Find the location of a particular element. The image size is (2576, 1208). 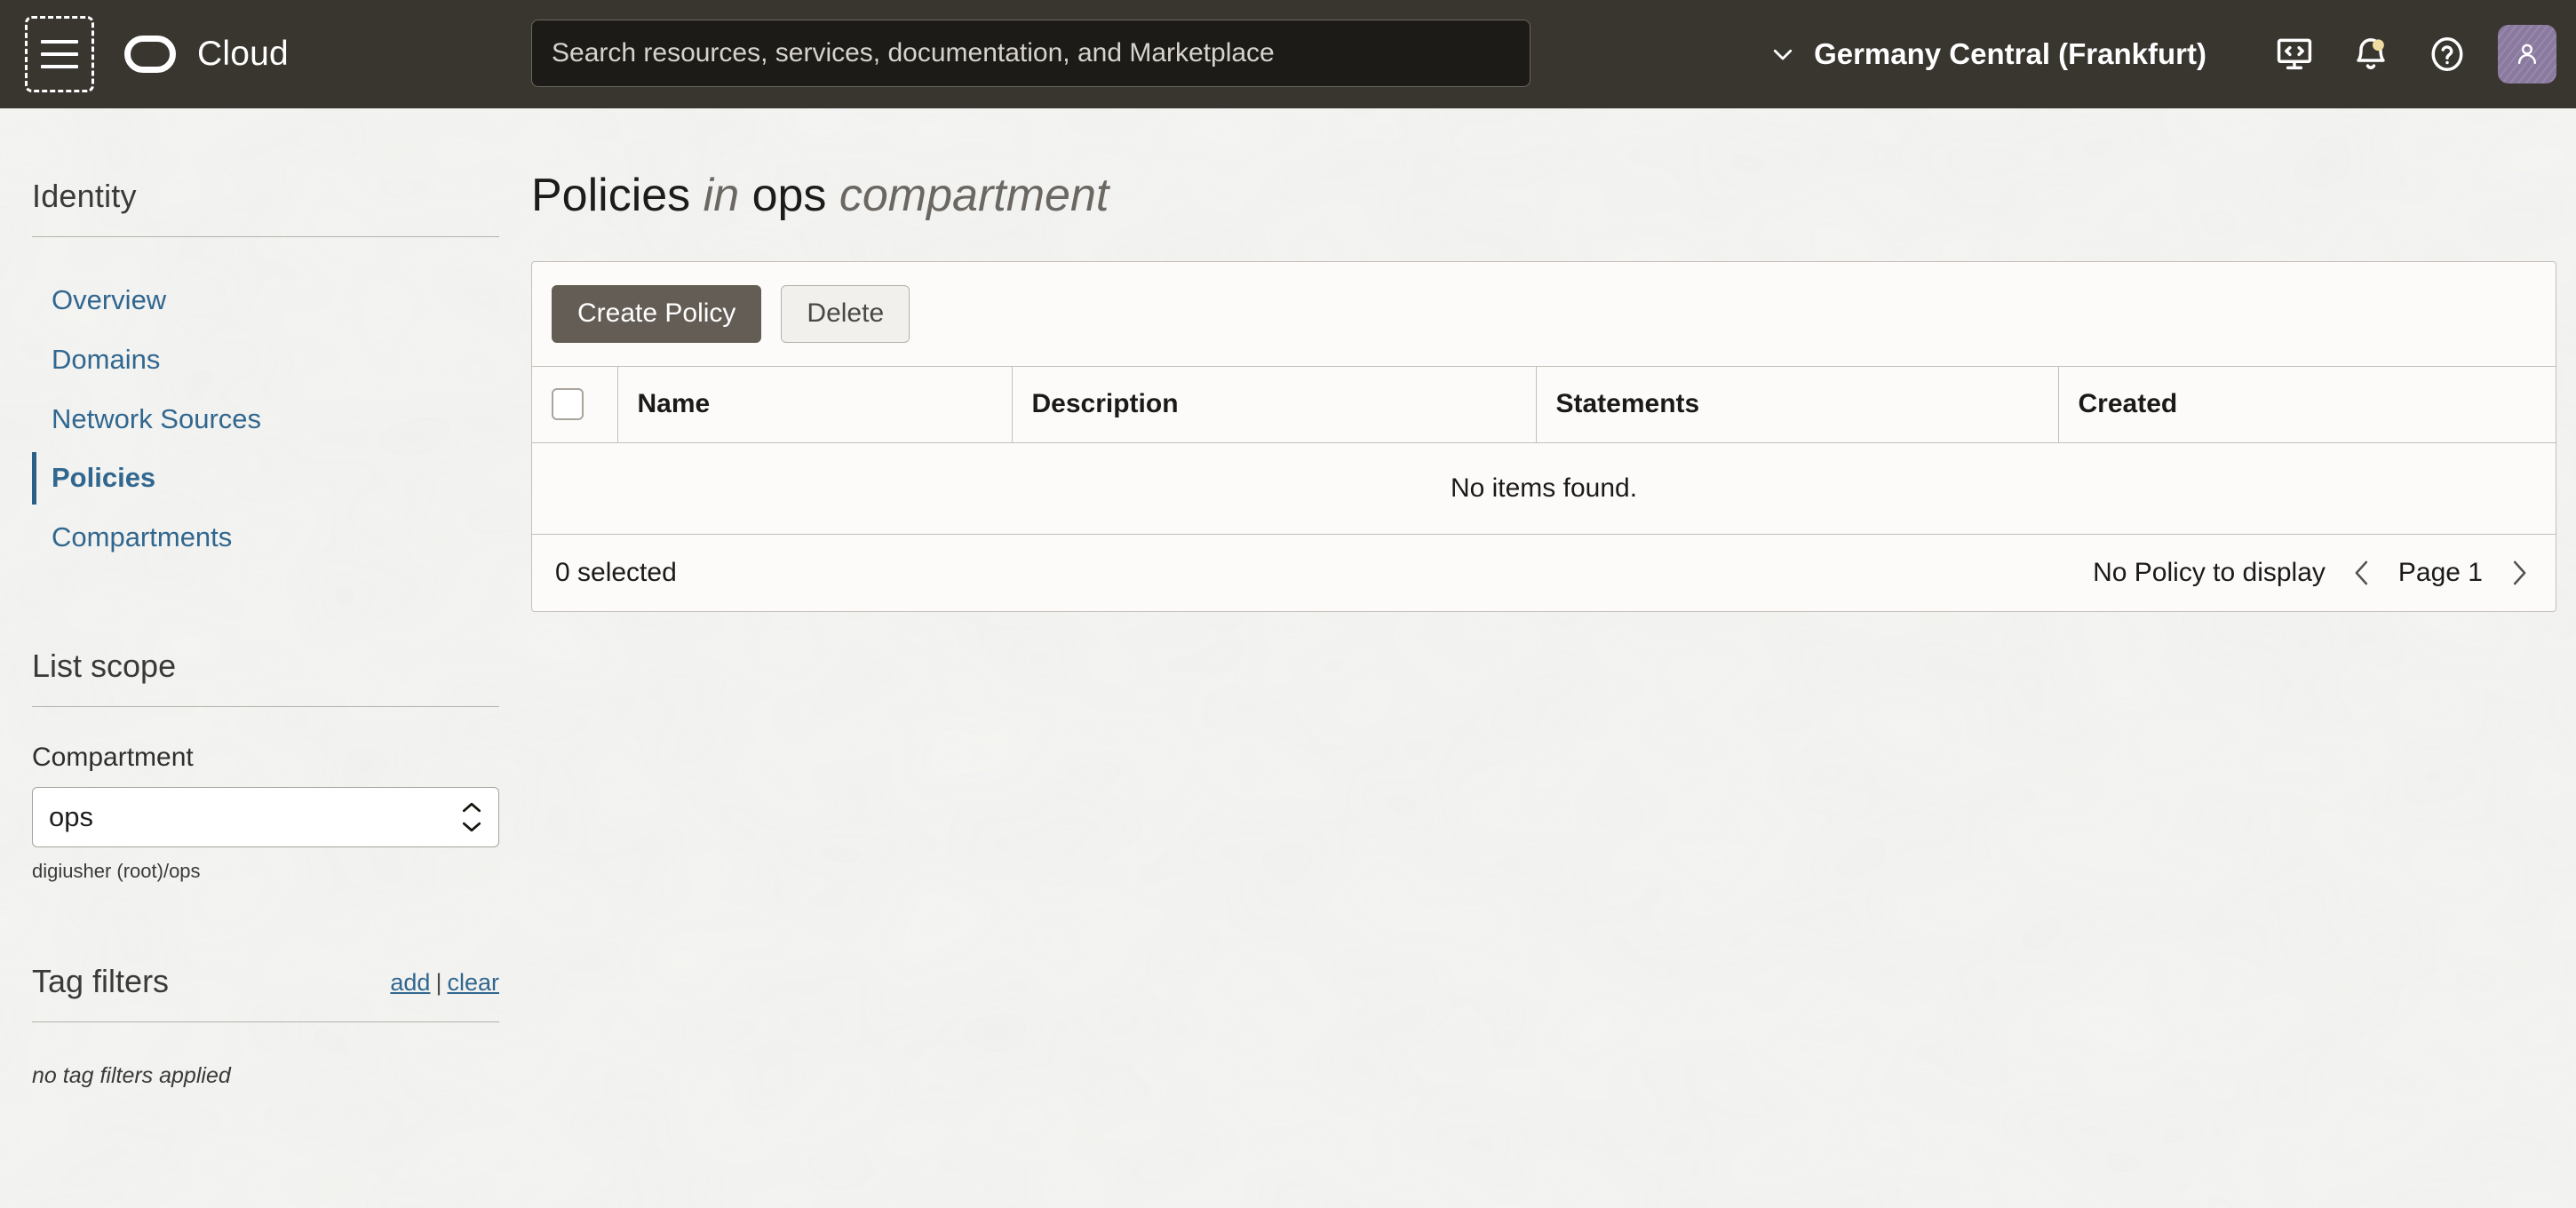

tag-filter-add-link: add is located at coordinates (410, 982).